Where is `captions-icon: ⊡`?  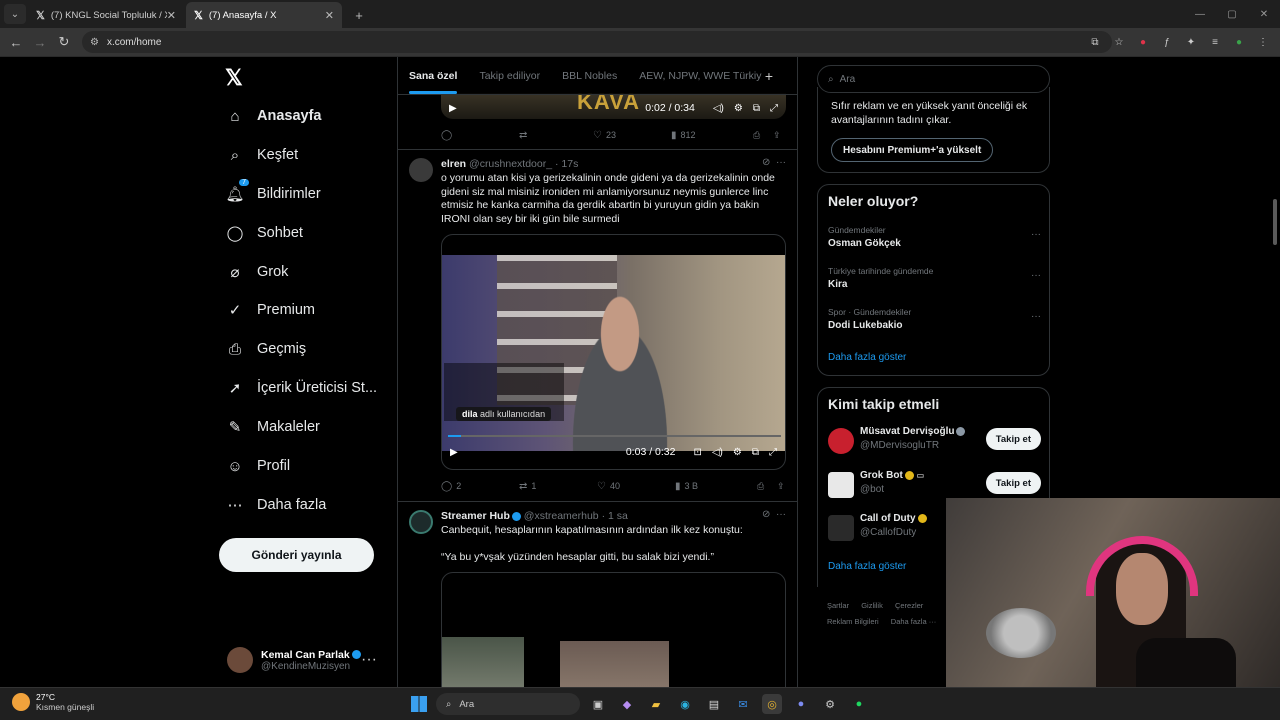 captions-icon: ⊡ is located at coordinates (697, 452).